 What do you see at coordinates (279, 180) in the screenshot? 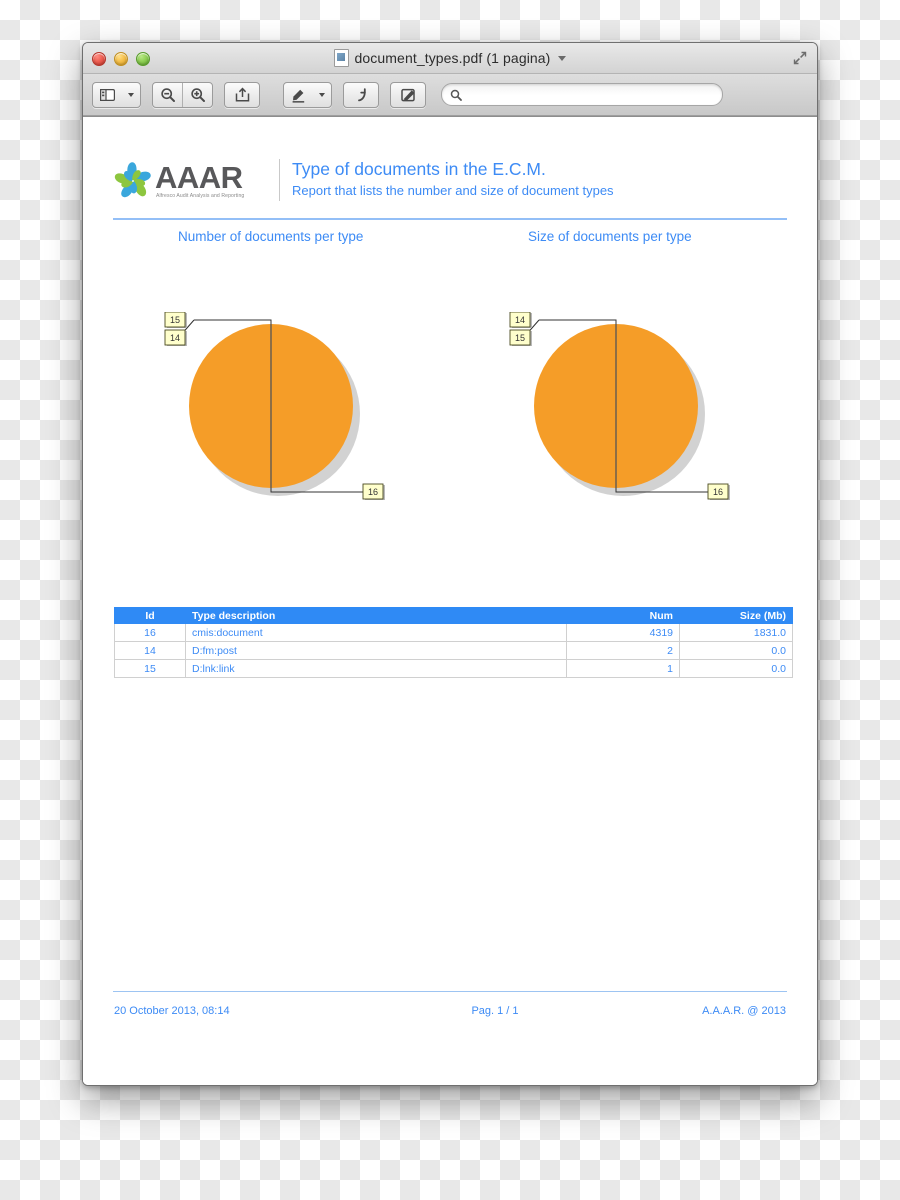
I see `header-divider` at bounding box center [279, 180].